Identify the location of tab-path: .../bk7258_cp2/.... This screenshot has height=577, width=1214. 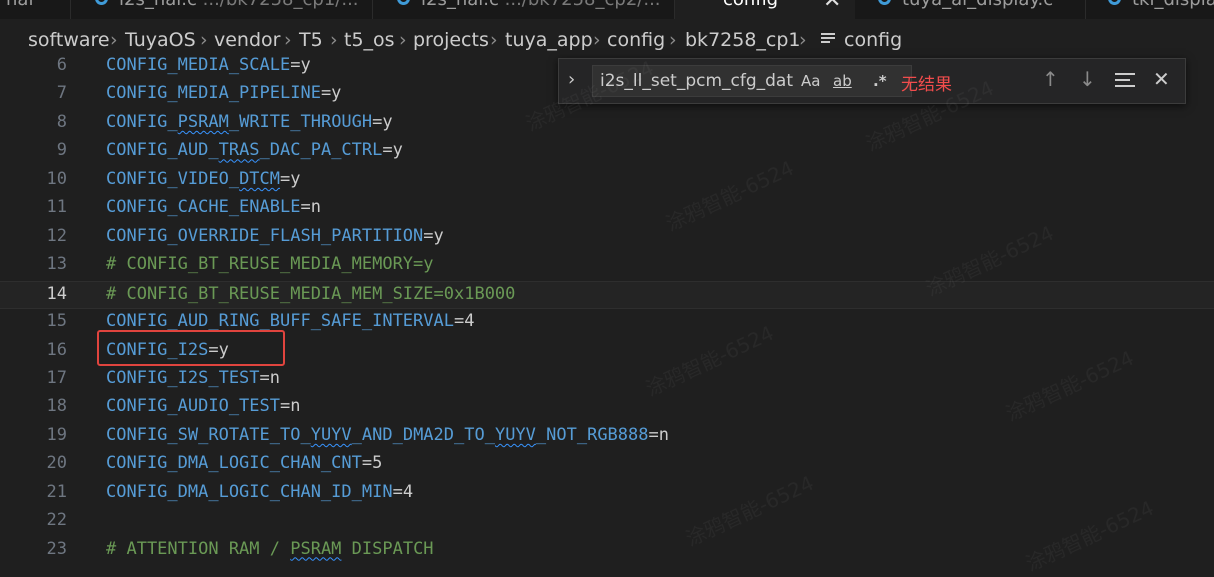
(583, 5).